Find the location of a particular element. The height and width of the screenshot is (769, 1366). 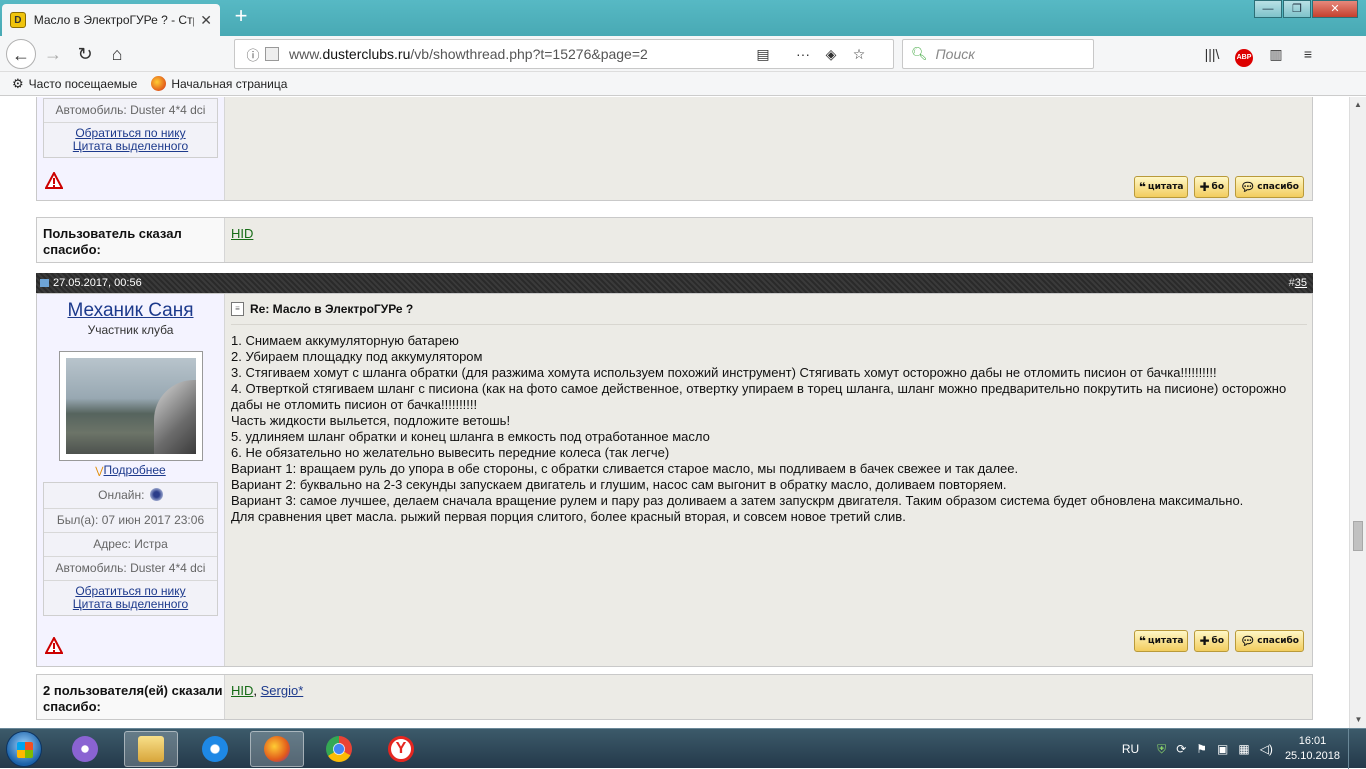

more-info: ⋁Подробнее is located at coordinates (130, 470).